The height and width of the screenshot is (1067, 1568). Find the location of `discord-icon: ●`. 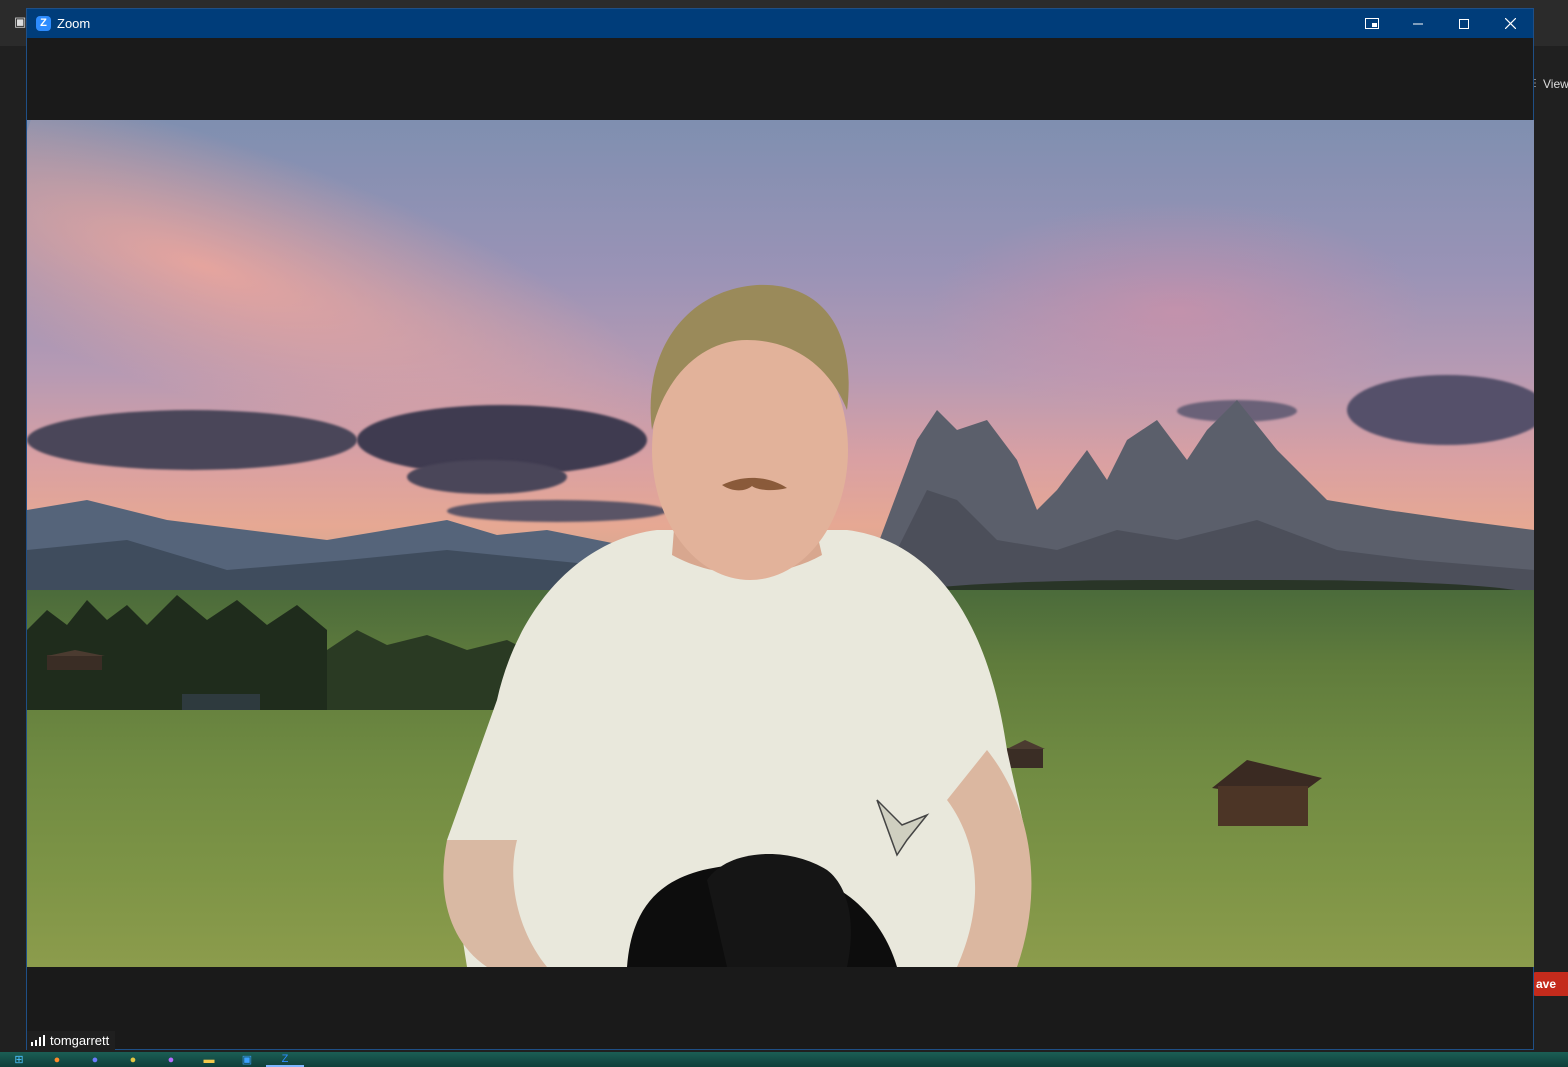

discord-icon: ● is located at coordinates (95, 1059).